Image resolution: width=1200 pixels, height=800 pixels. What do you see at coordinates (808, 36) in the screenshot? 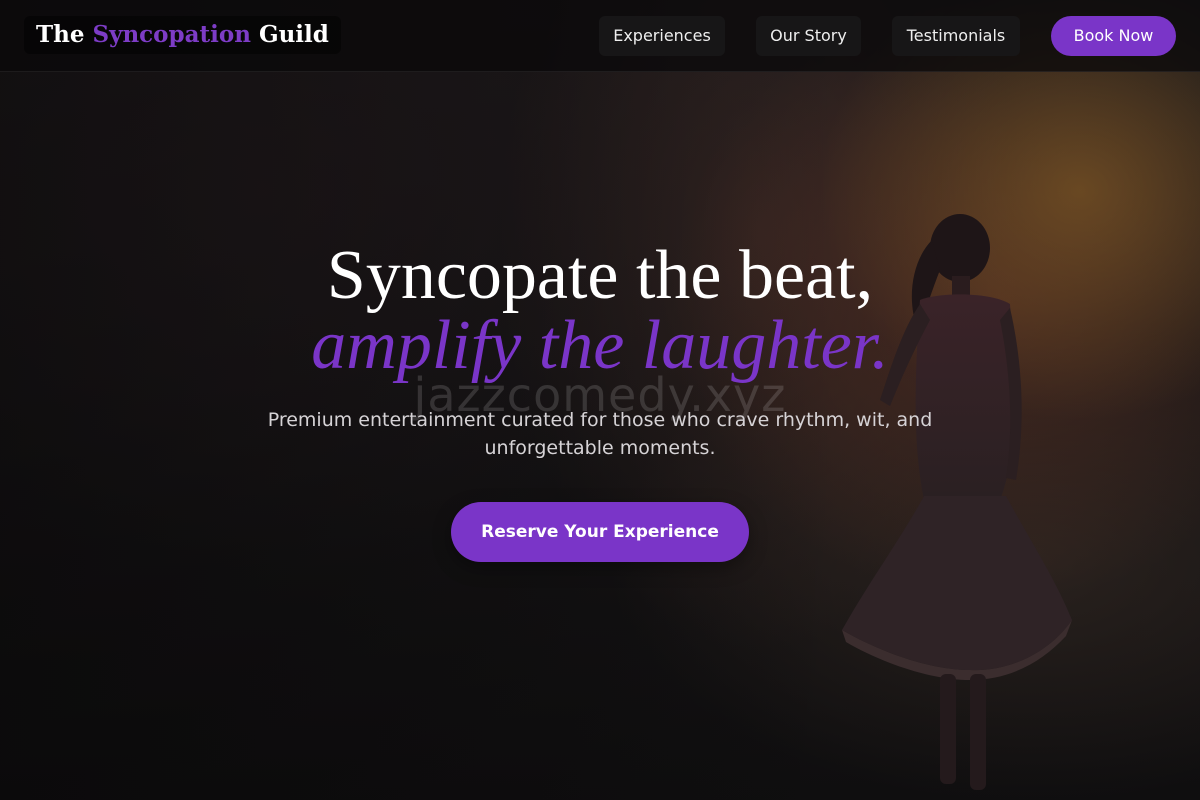
I see `nav-link-our-story: Our Story` at bounding box center [808, 36].